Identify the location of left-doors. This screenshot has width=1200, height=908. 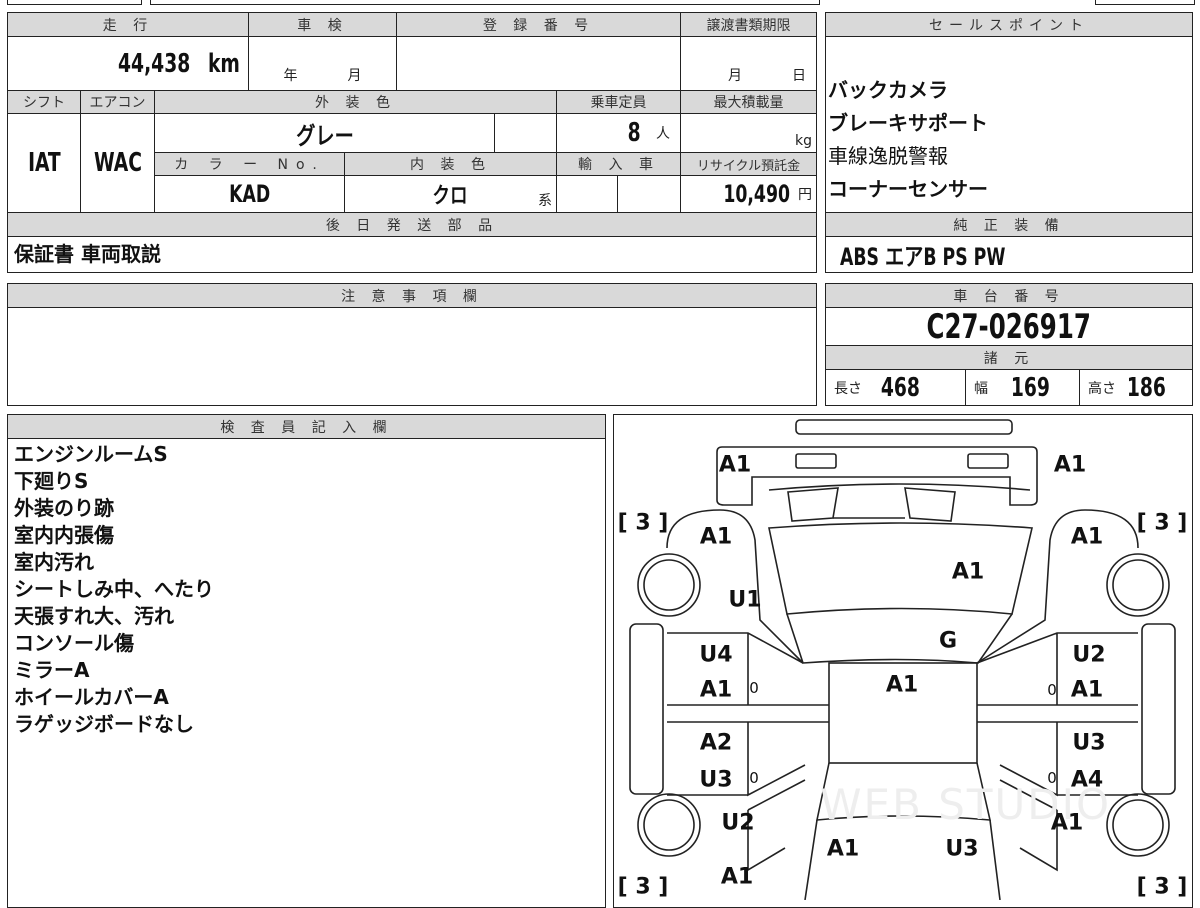
(748, 714).